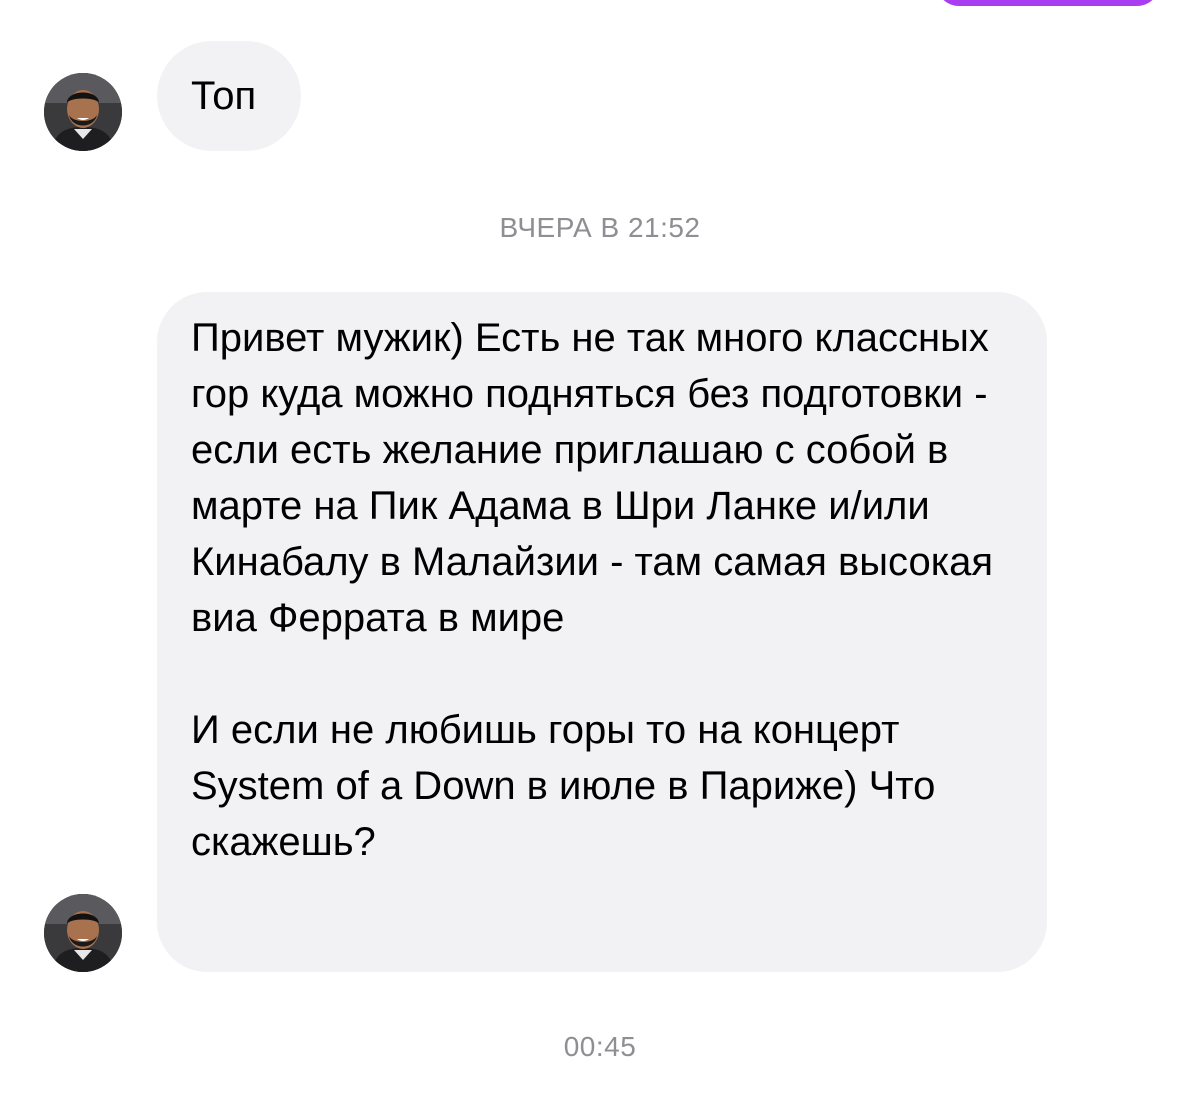 The height and width of the screenshot is (1094, 1200). Describe the element at coordinates (1048, 3) in the screenshot. I see `sent-message-bubble-edge` at that location.